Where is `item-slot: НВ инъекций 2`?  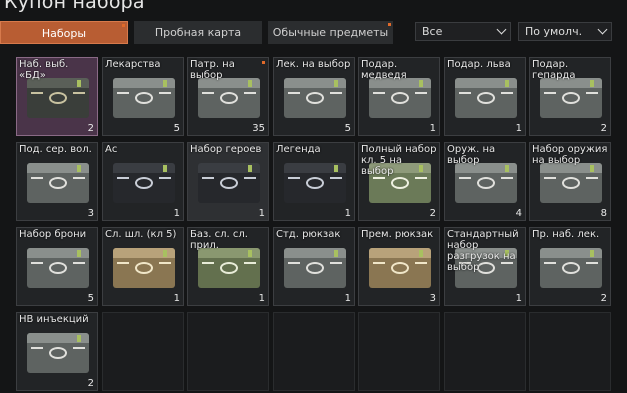
item-slot: НВ инъекций 2 is located at coordinates (57, 351).